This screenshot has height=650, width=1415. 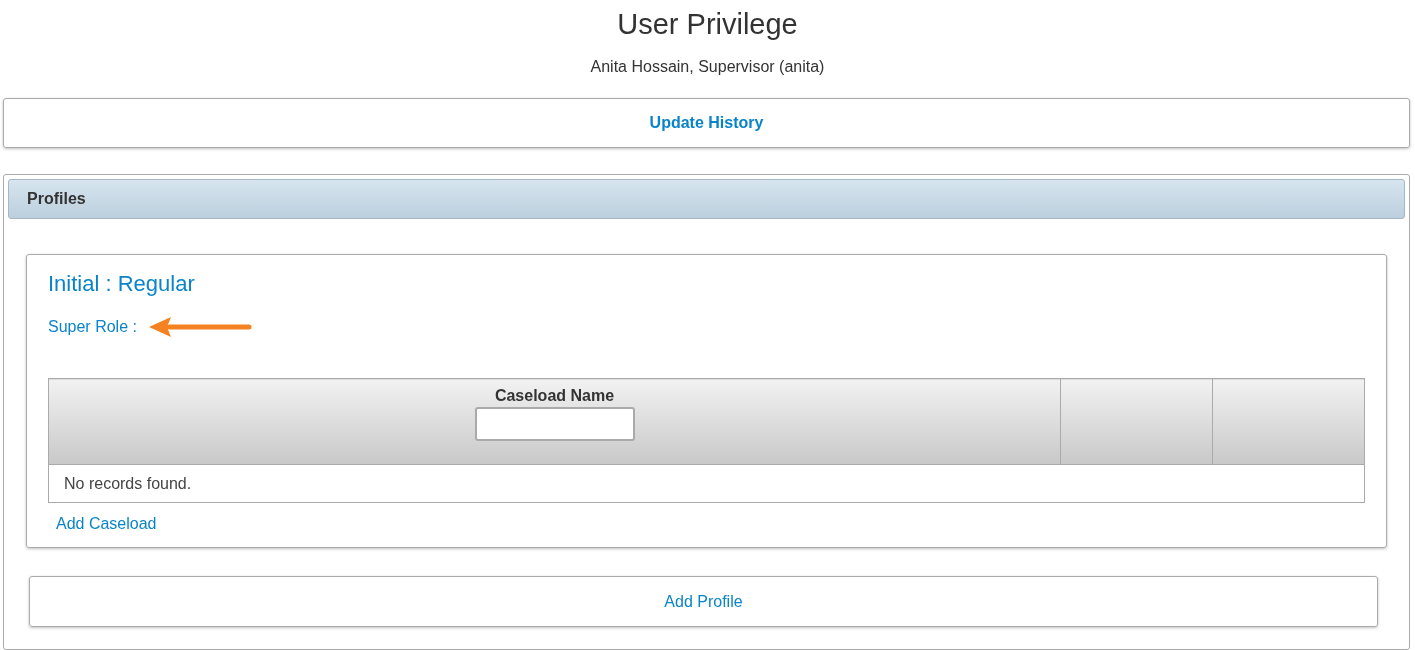 What do you see at coordinates (554, 396) in the screenshot?
I see `column-label: Caseload Name` at bounding box center [554, 396].